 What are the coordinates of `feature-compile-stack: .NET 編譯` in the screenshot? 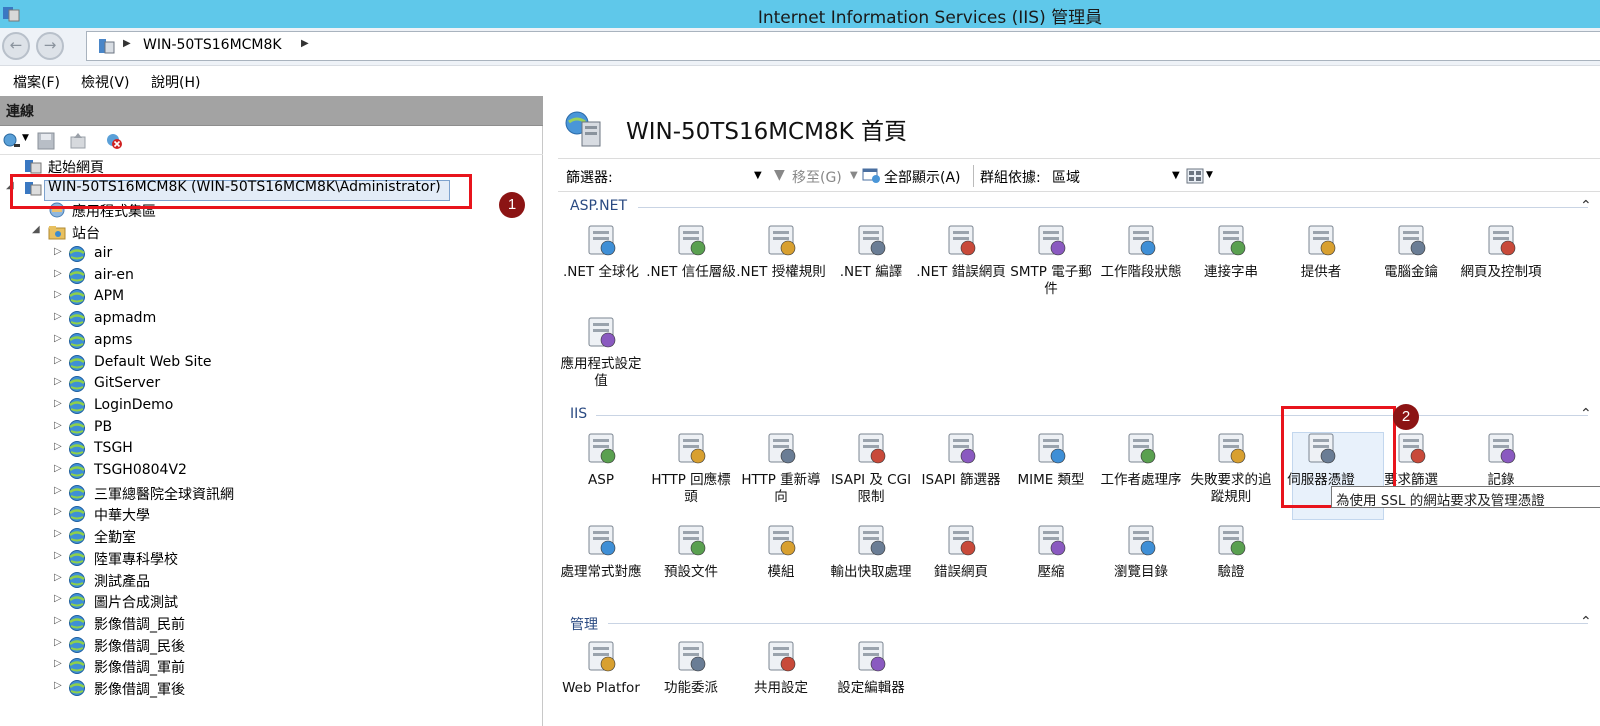 It's located at (871, 250).